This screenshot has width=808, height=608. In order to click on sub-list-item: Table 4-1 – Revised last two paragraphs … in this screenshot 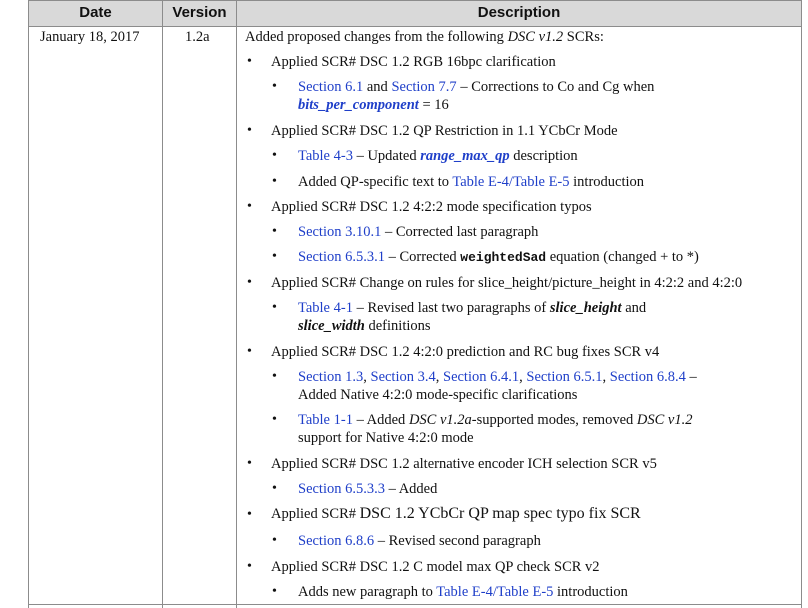, I will do `click(472, 308)`.